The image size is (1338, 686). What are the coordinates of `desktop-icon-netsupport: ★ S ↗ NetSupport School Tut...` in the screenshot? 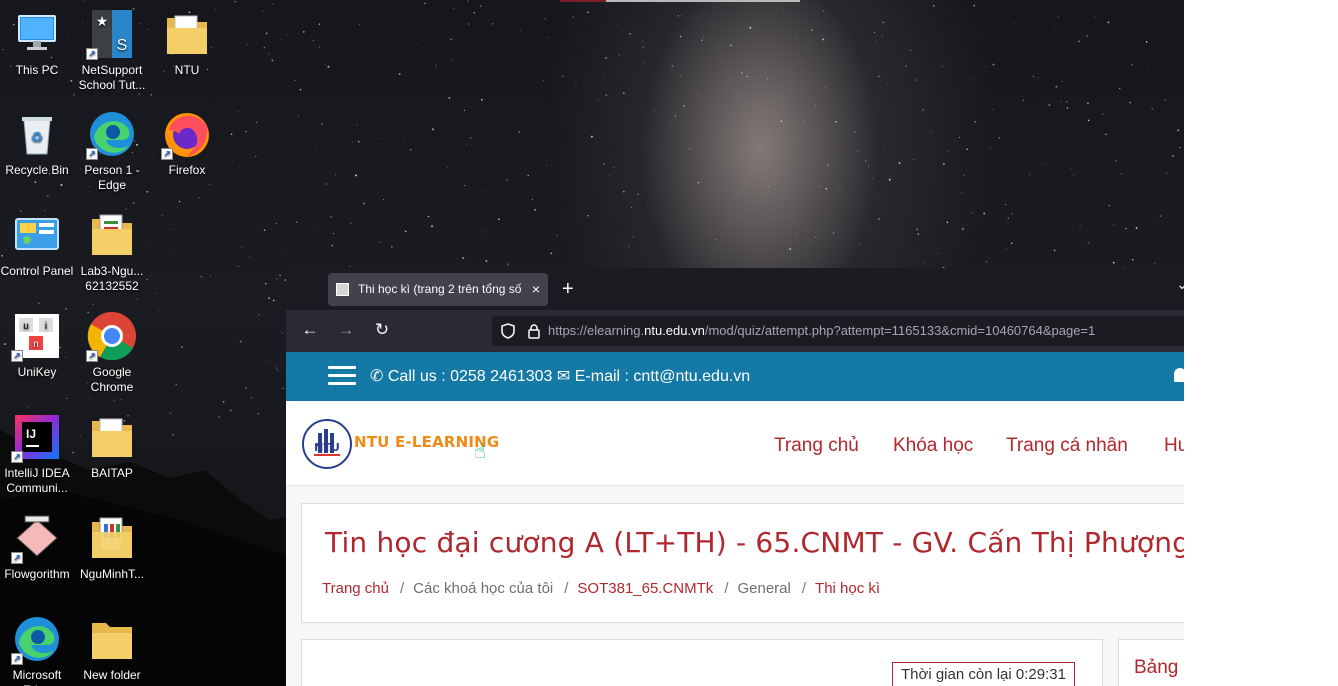 It's located at (112, 50).